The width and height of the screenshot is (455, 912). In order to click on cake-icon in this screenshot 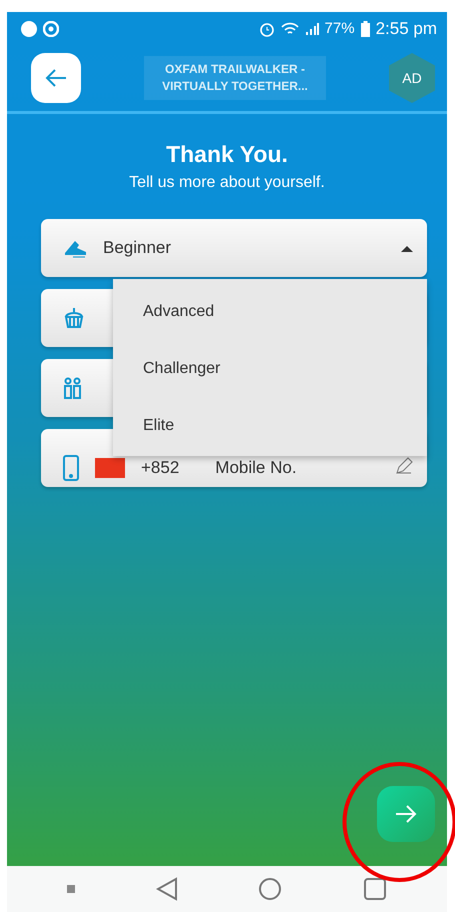, I will do `click(74, 318)`.